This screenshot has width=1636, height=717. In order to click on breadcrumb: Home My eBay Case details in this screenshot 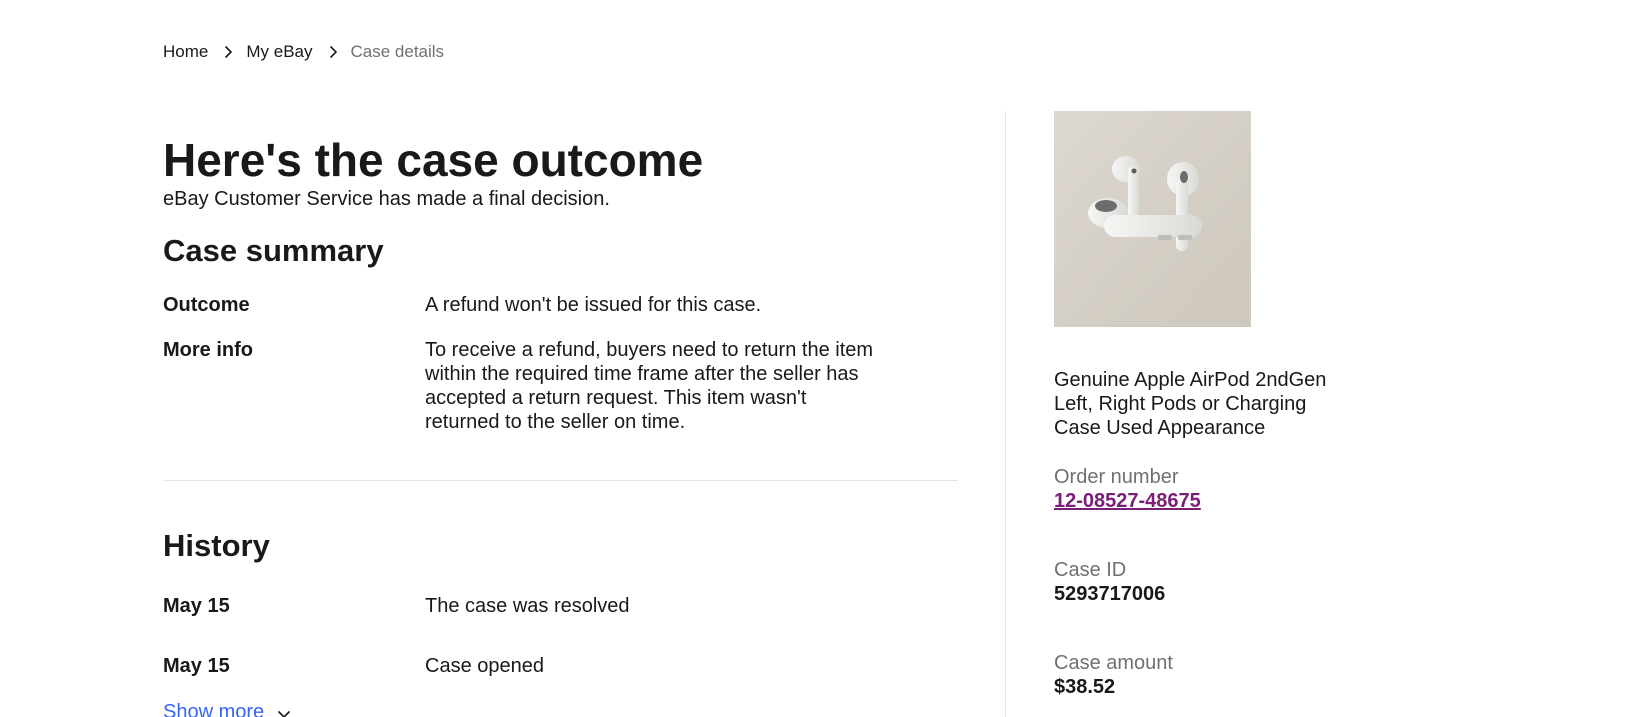, I will do `click(303, 52)`.